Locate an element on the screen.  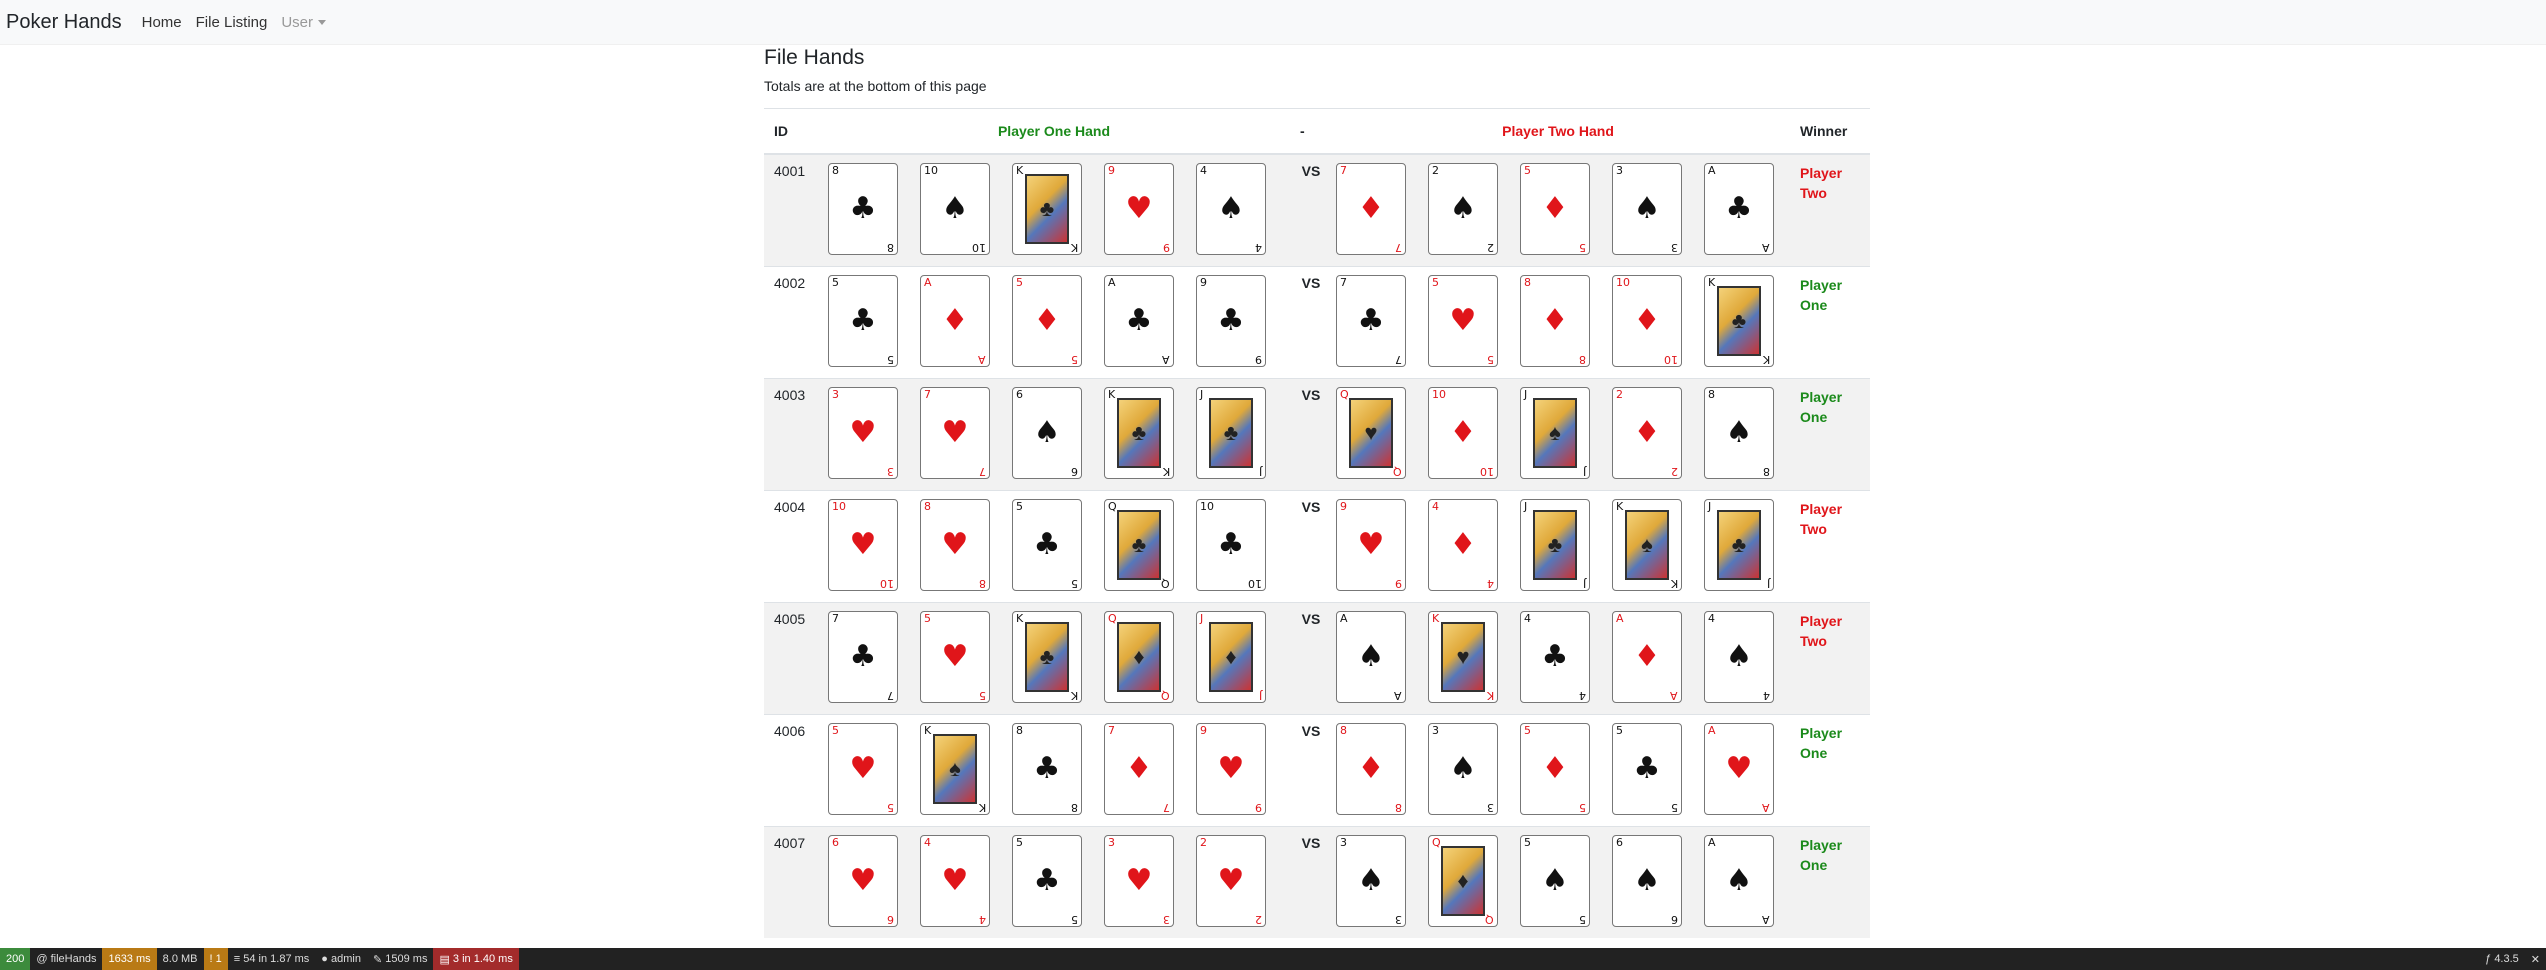
twig-time: ✎ 1509 ms is located at coordinates (400, 959).